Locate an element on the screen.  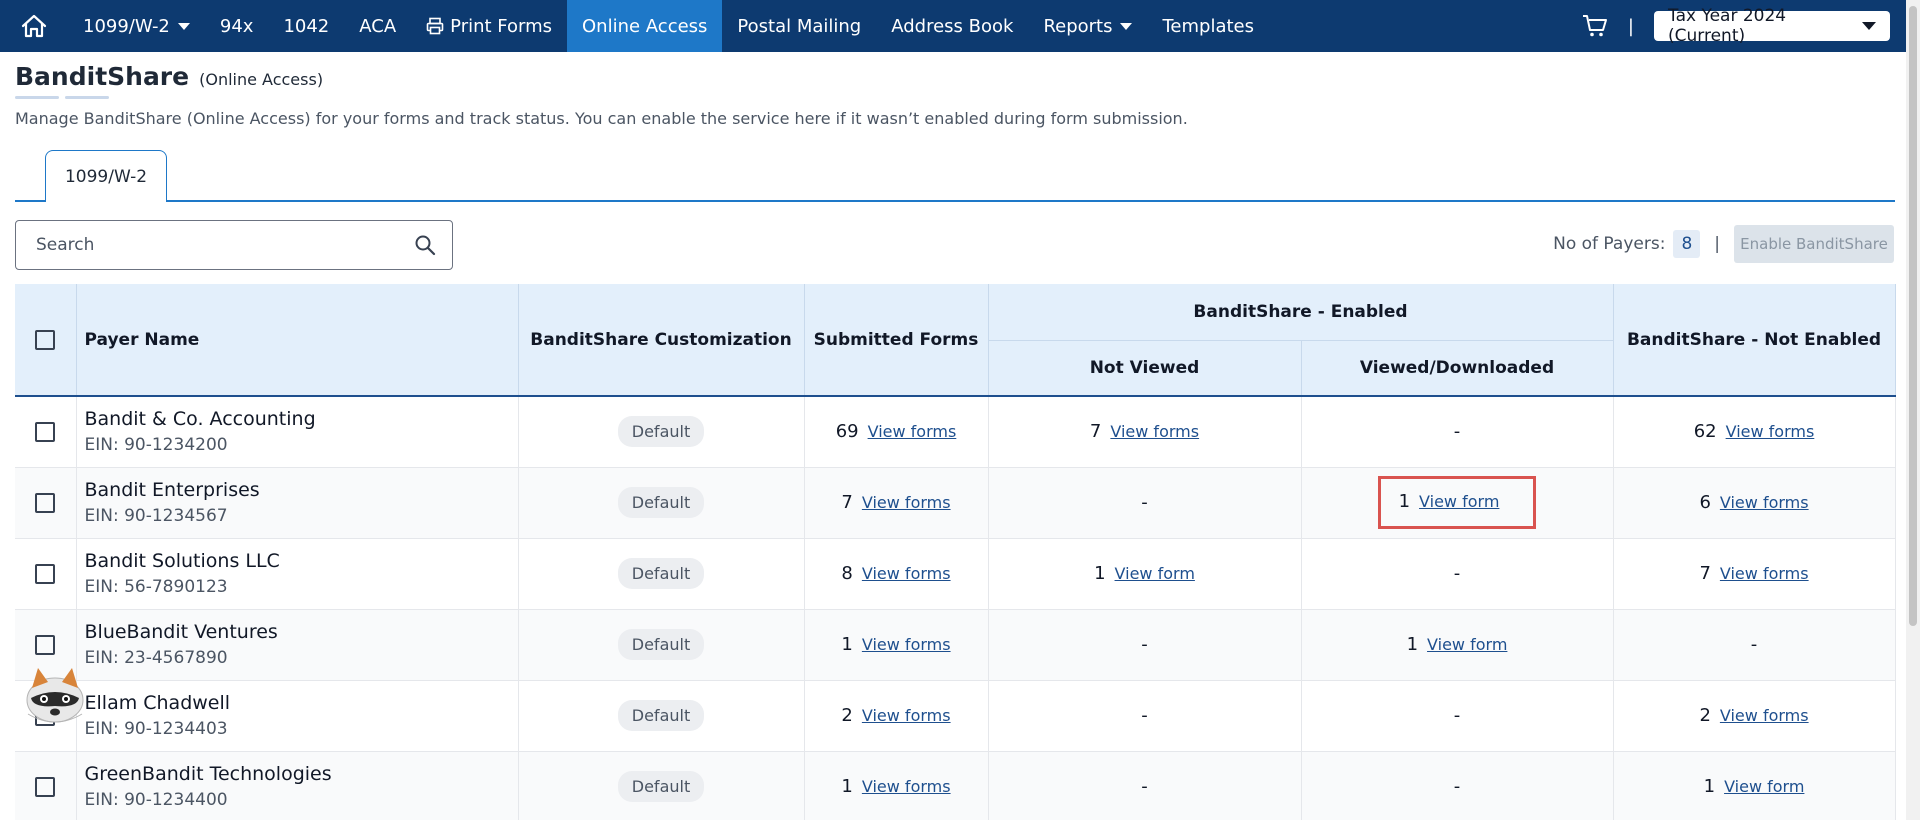
cart-button is located at coordinates (1595, 26).